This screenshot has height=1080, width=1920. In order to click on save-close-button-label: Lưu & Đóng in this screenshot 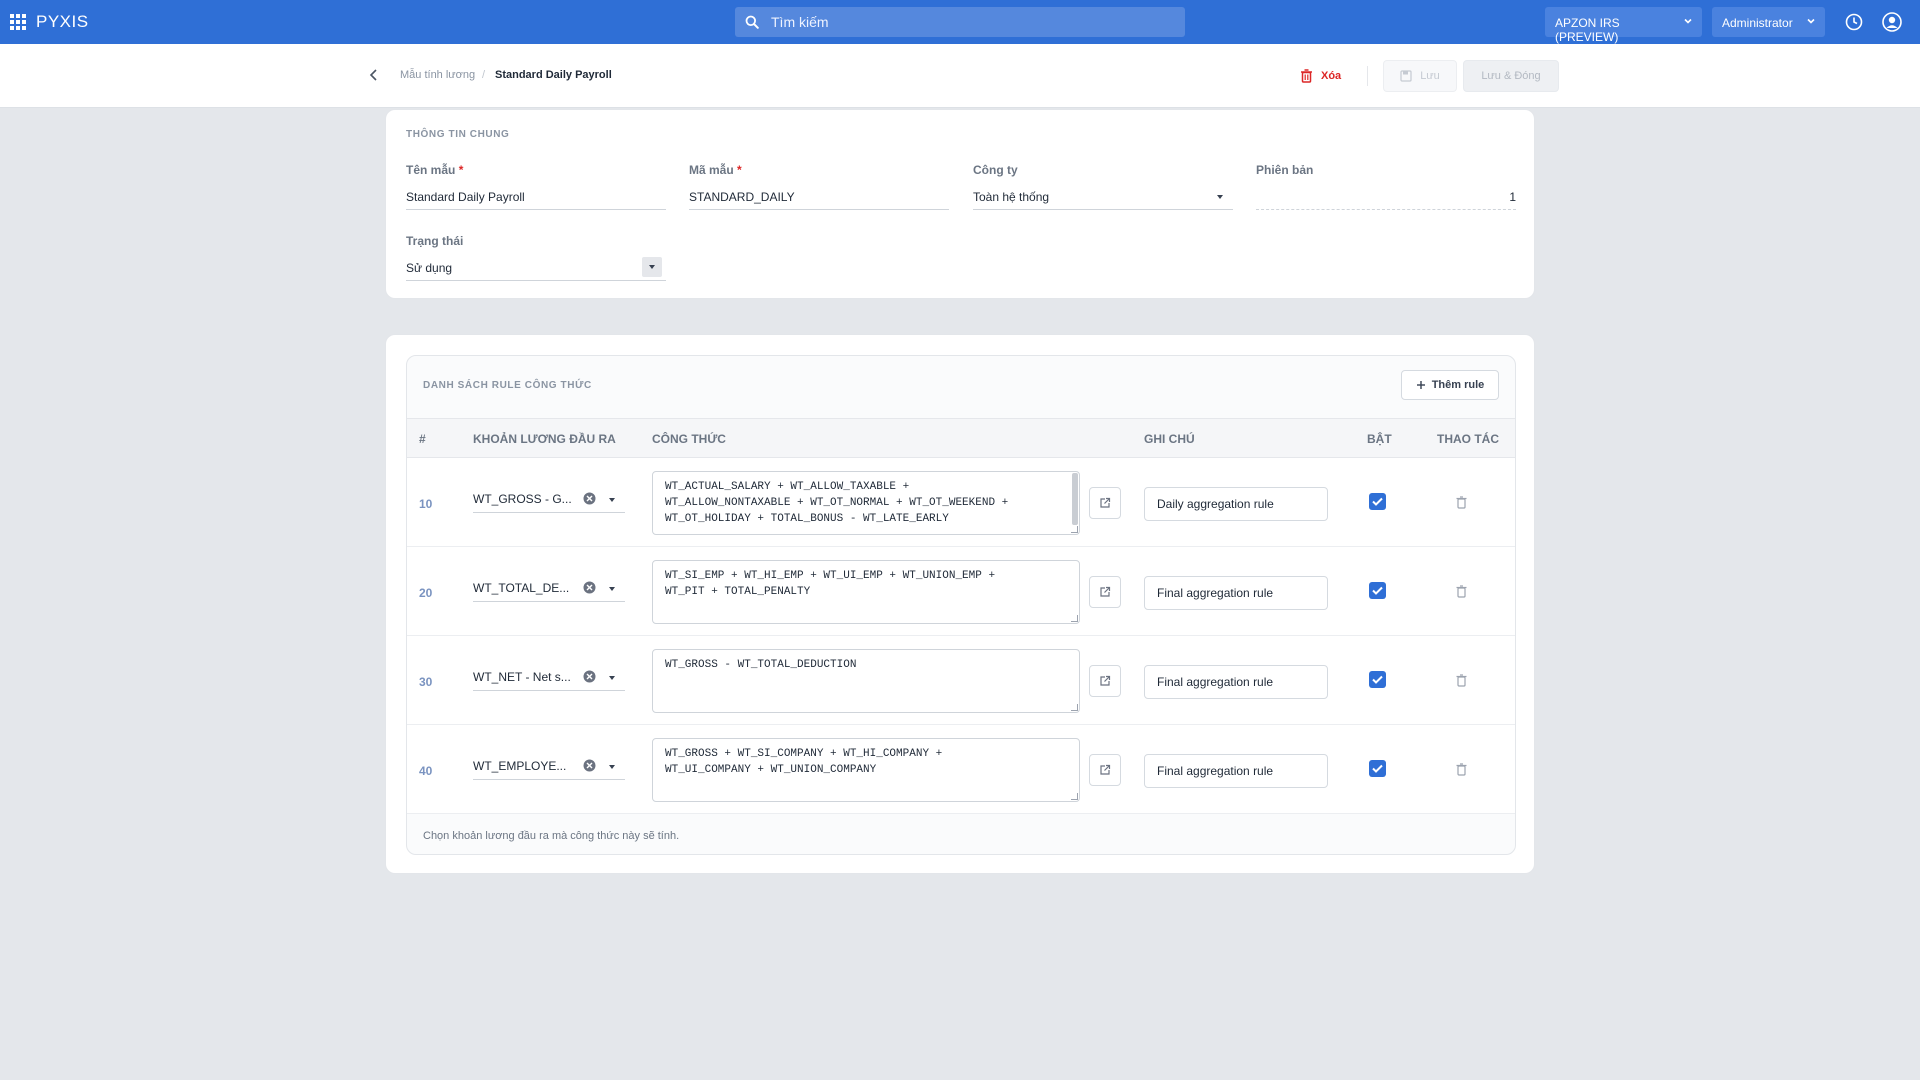, I will do `click(1511, 76)`.